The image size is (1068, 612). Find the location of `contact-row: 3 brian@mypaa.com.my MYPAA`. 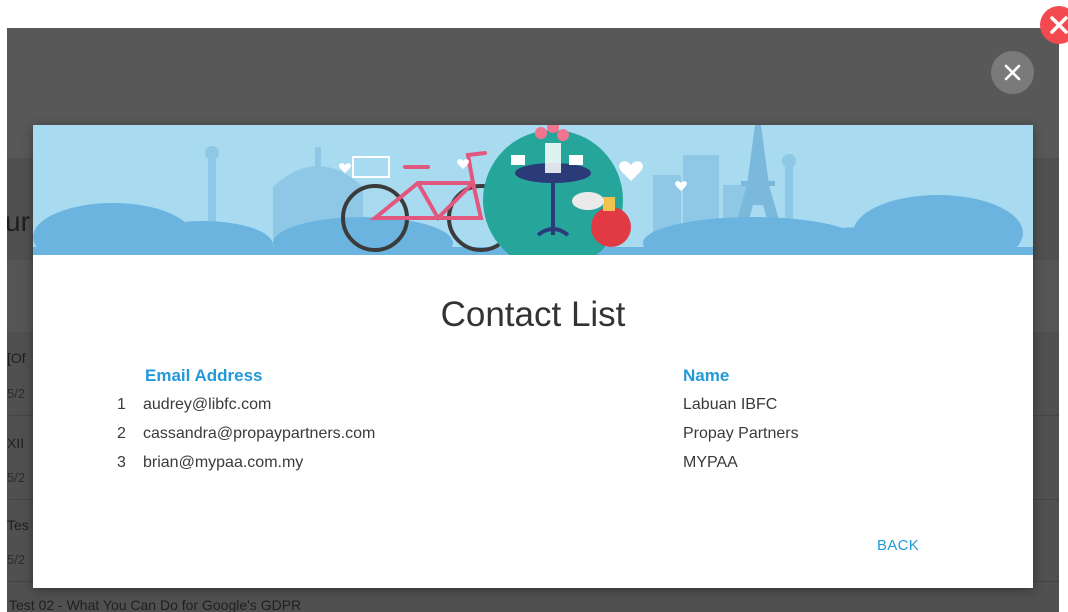

contact-row: 3 brian@mypaa.com.my MYPAA is located at coordinates (533, 468).